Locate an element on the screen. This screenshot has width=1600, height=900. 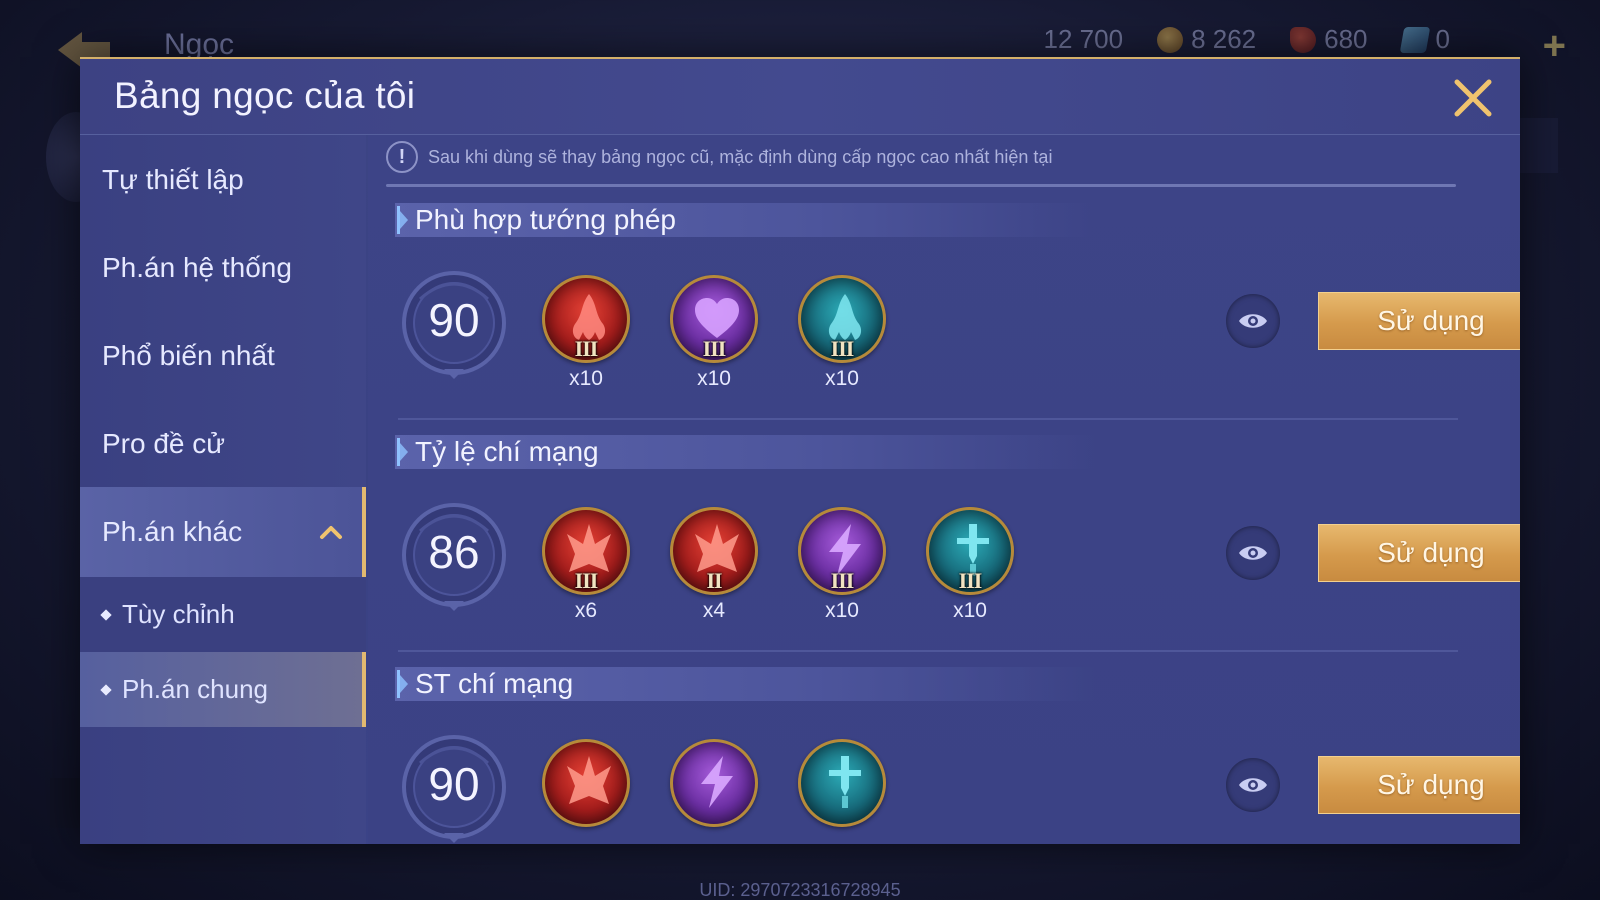
currency-value: 0 is located at coordinates (1442, 39).